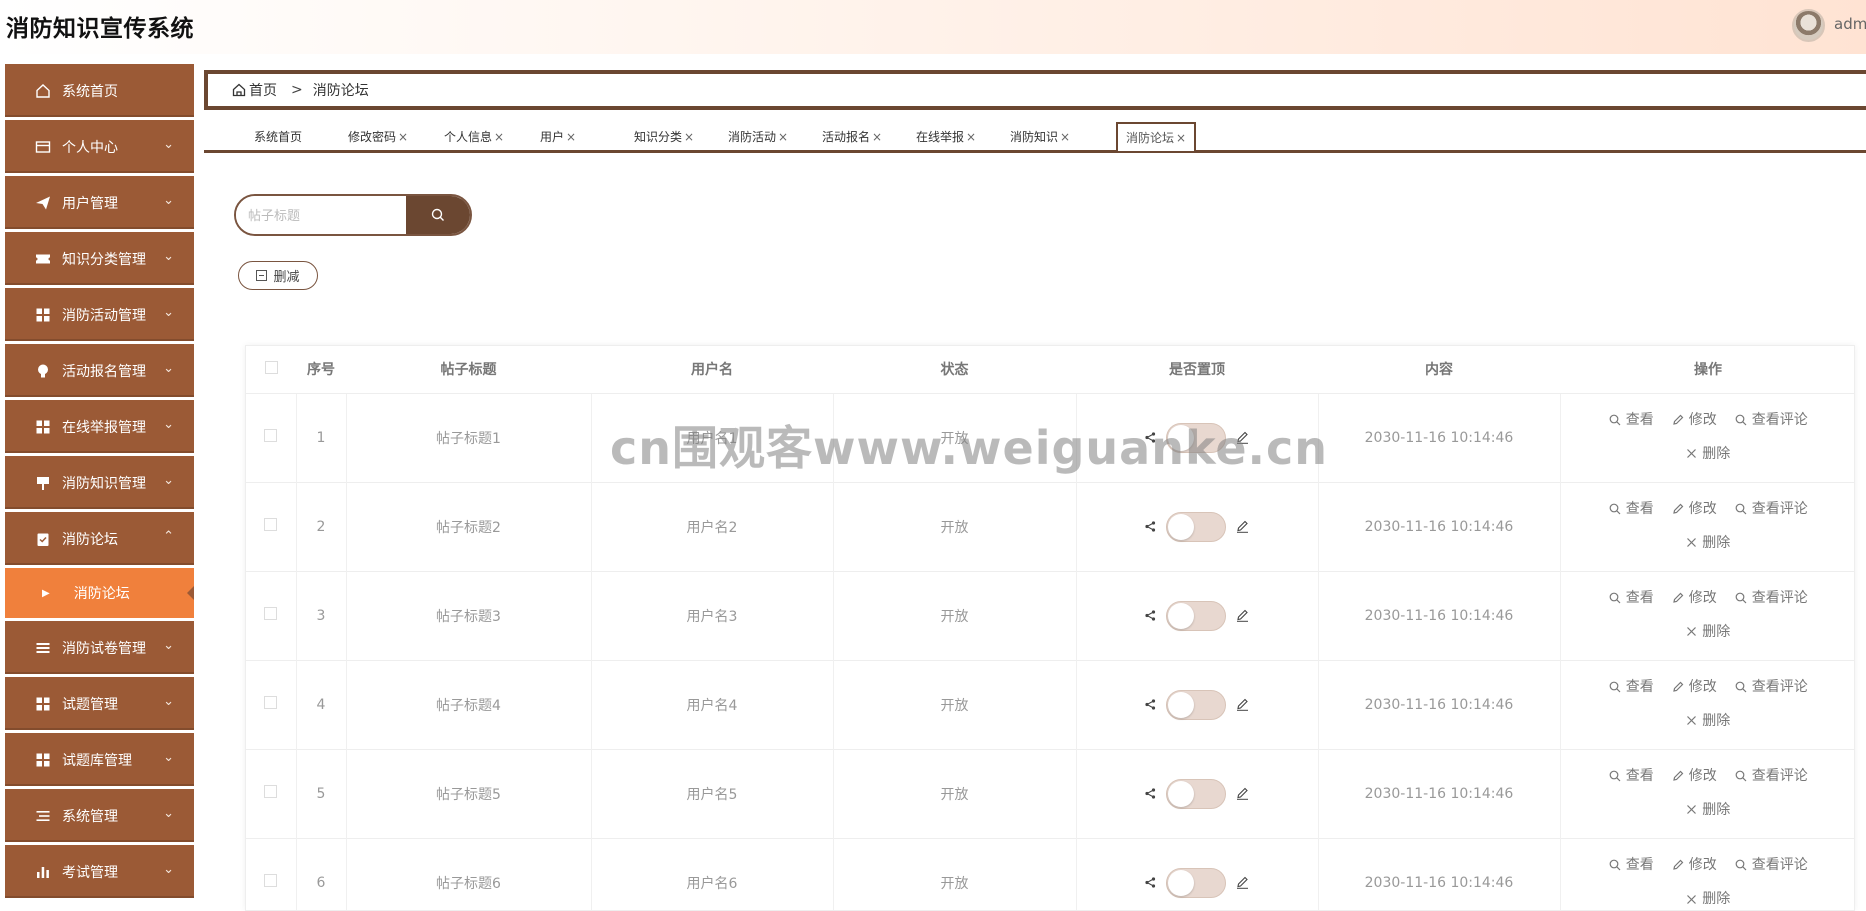 This screenshot has width=1866, height=911. I want to click on table-header-row: 序号 帖子标题 用户名 状态 是否置顶 内容 操作, so click(1050, 369).